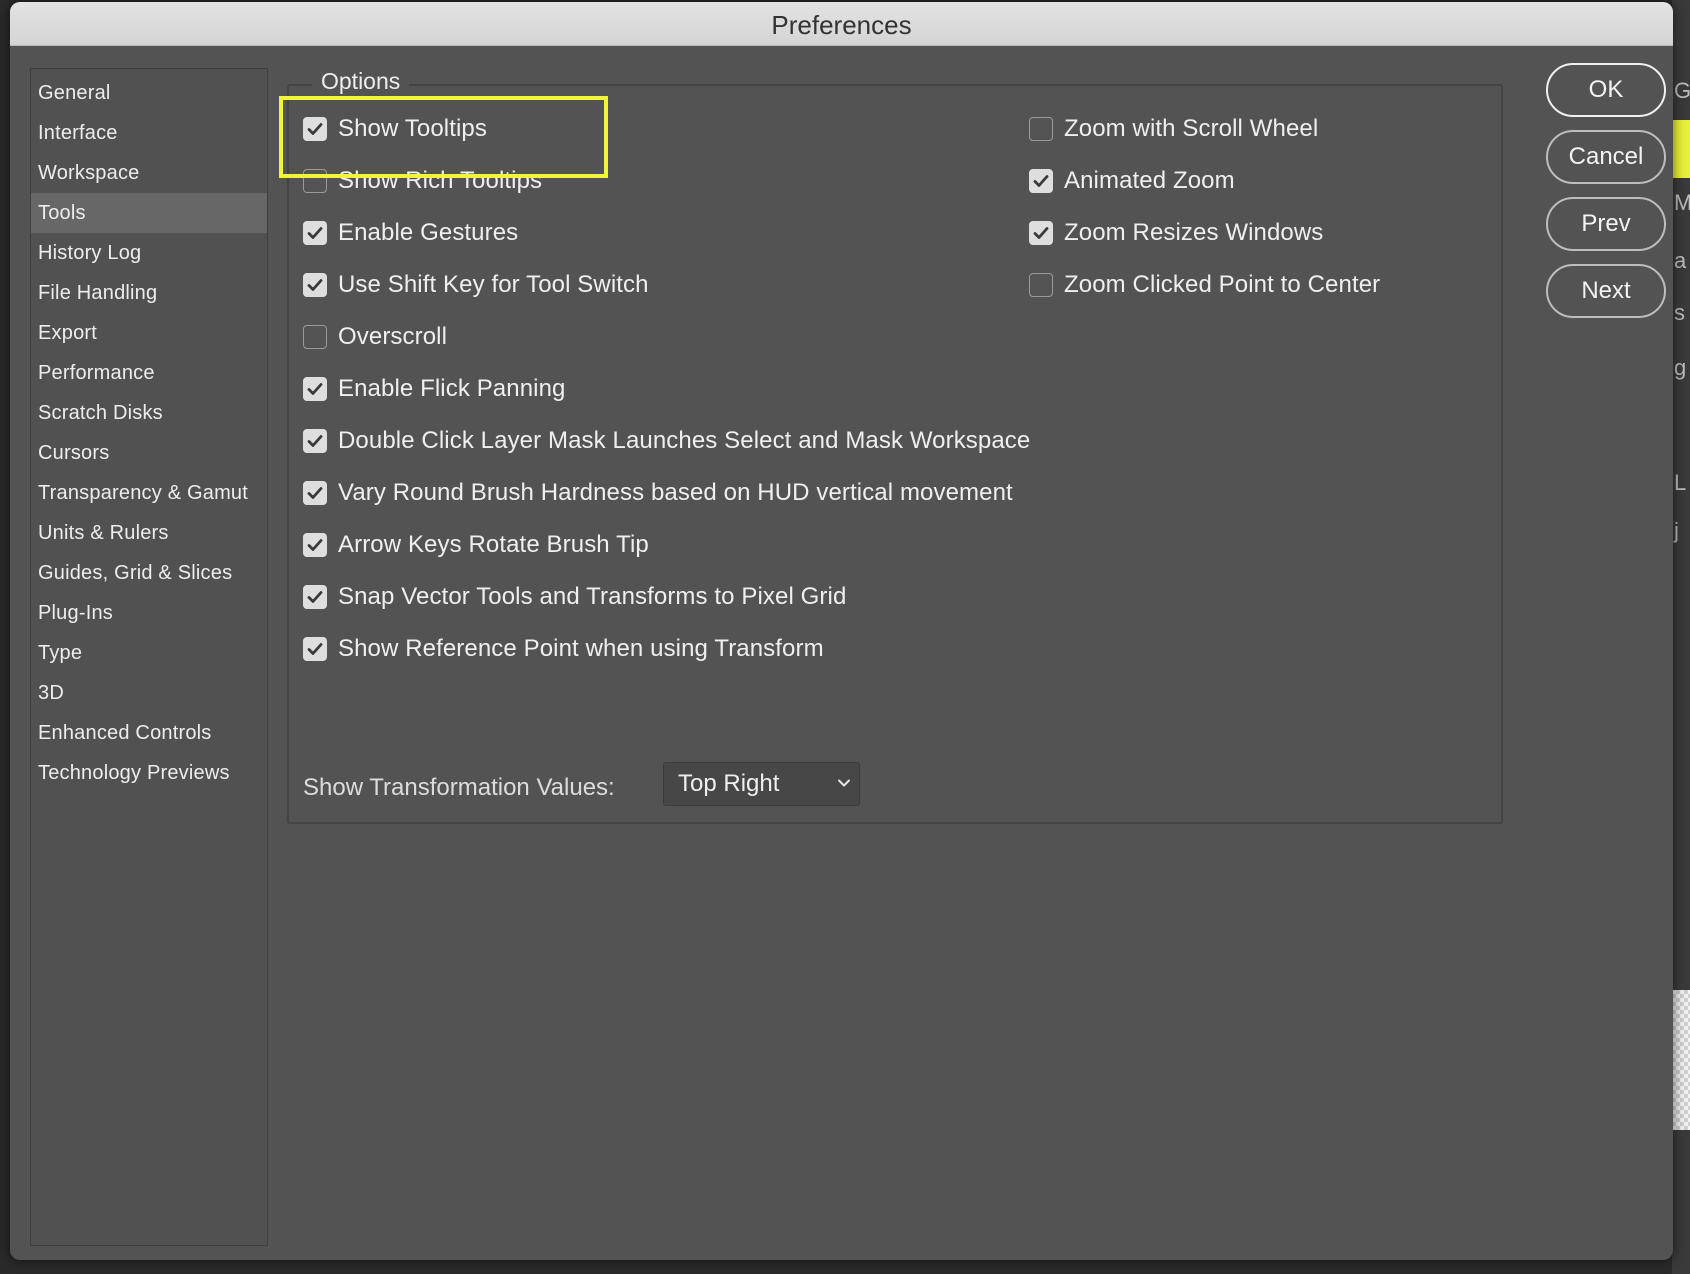  What do you see at coordinates (149, 613) in the screenshot?
I see `sidebar-item-plug-ins: Plug-Ins` at bounding box center [149, 613].